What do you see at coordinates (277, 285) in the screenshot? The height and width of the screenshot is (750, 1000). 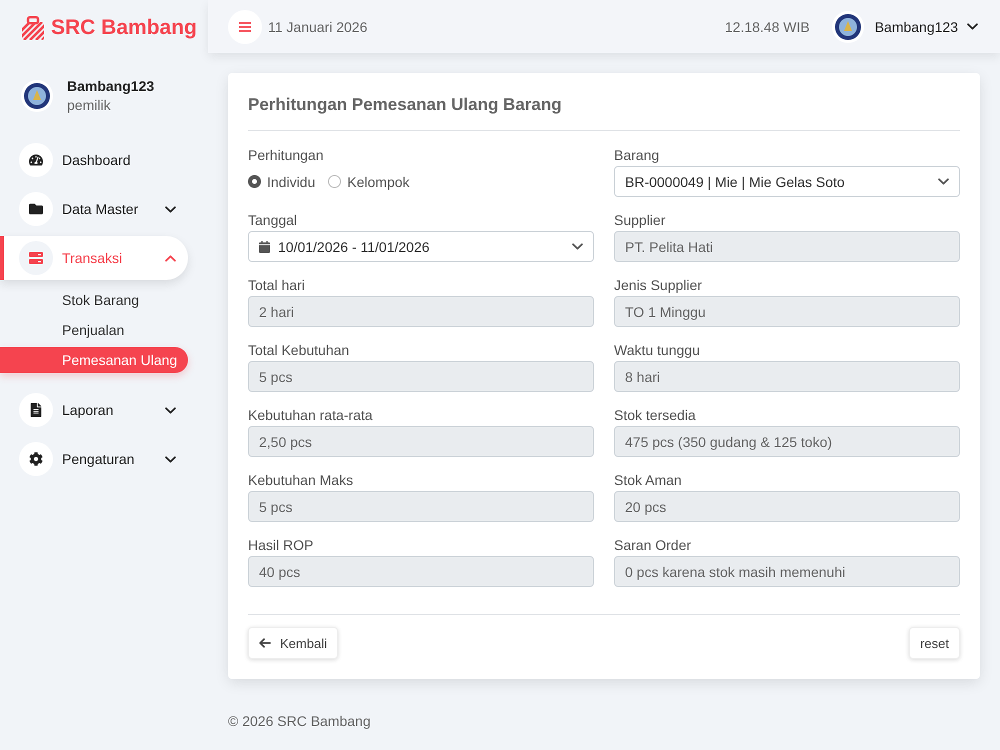 I see `field-label: Total hari` at bounding box center [277, 285].